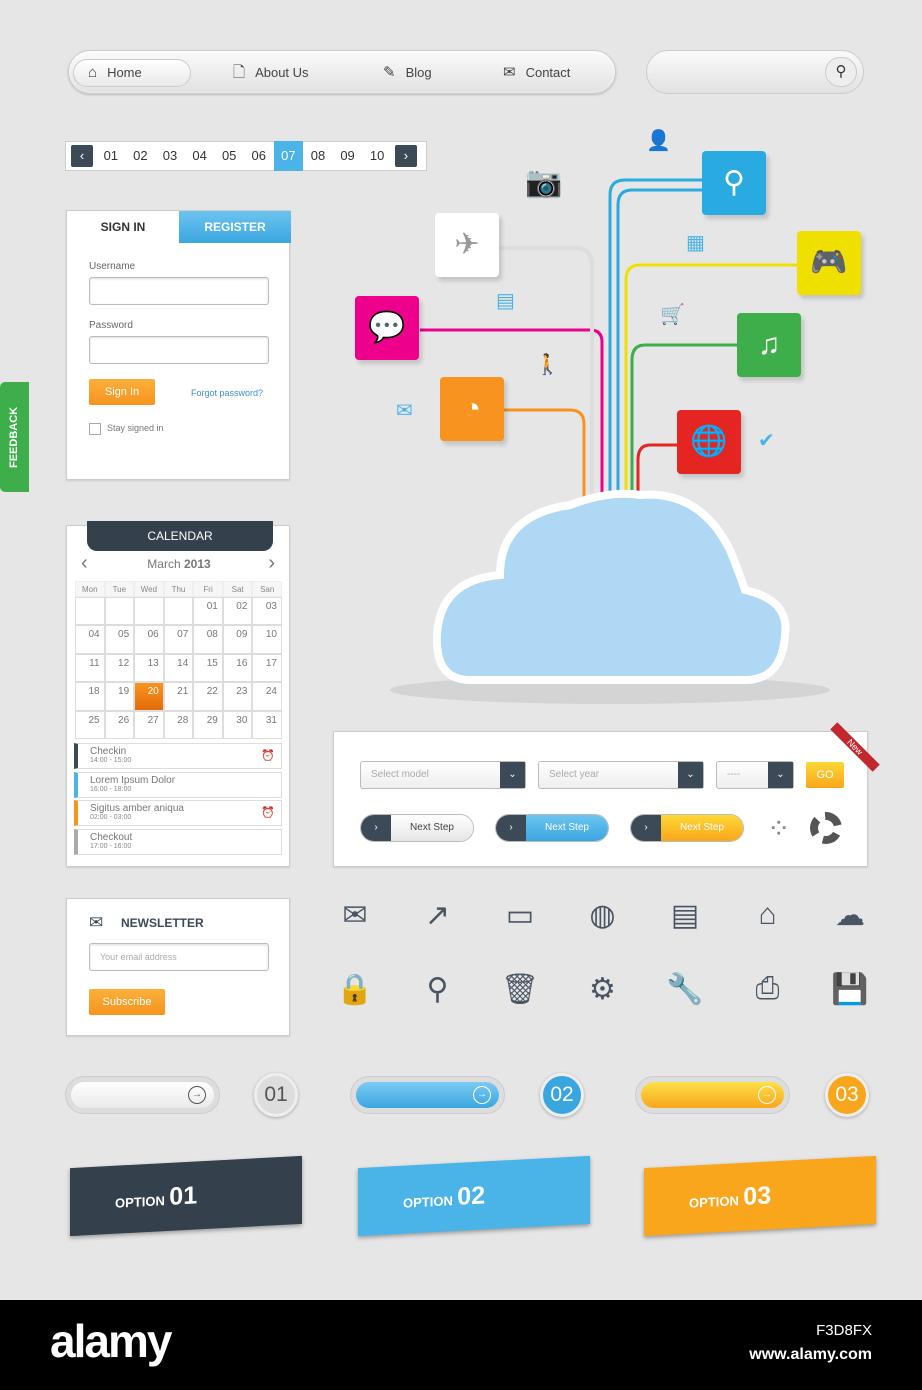  Describe the element at coordinates (208, 639) in the screenshot. I see `calendar-day: 08` at that location.